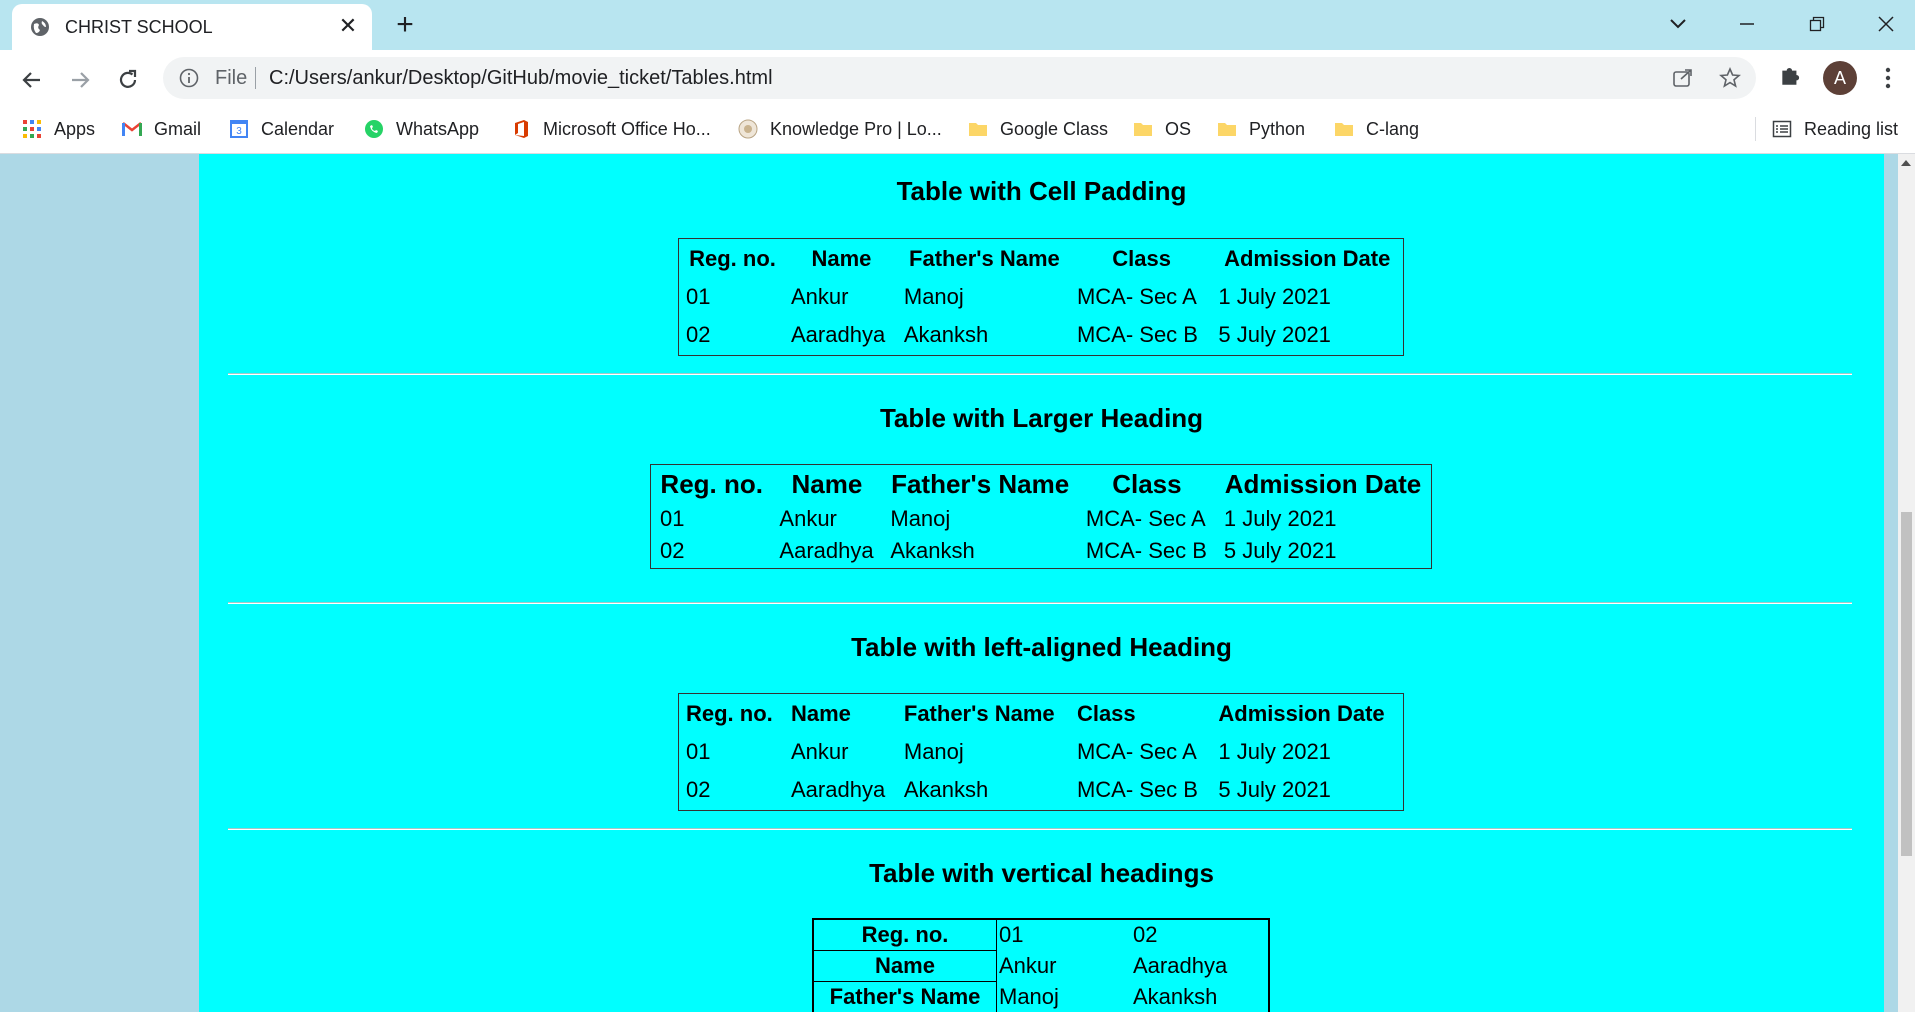 The width and height of the screenshot is (1915, 1012). What do you see at coordinates (80, 78) in the screenshot?
I see `forward-arrow-icon` at bounding box center [80, 78].